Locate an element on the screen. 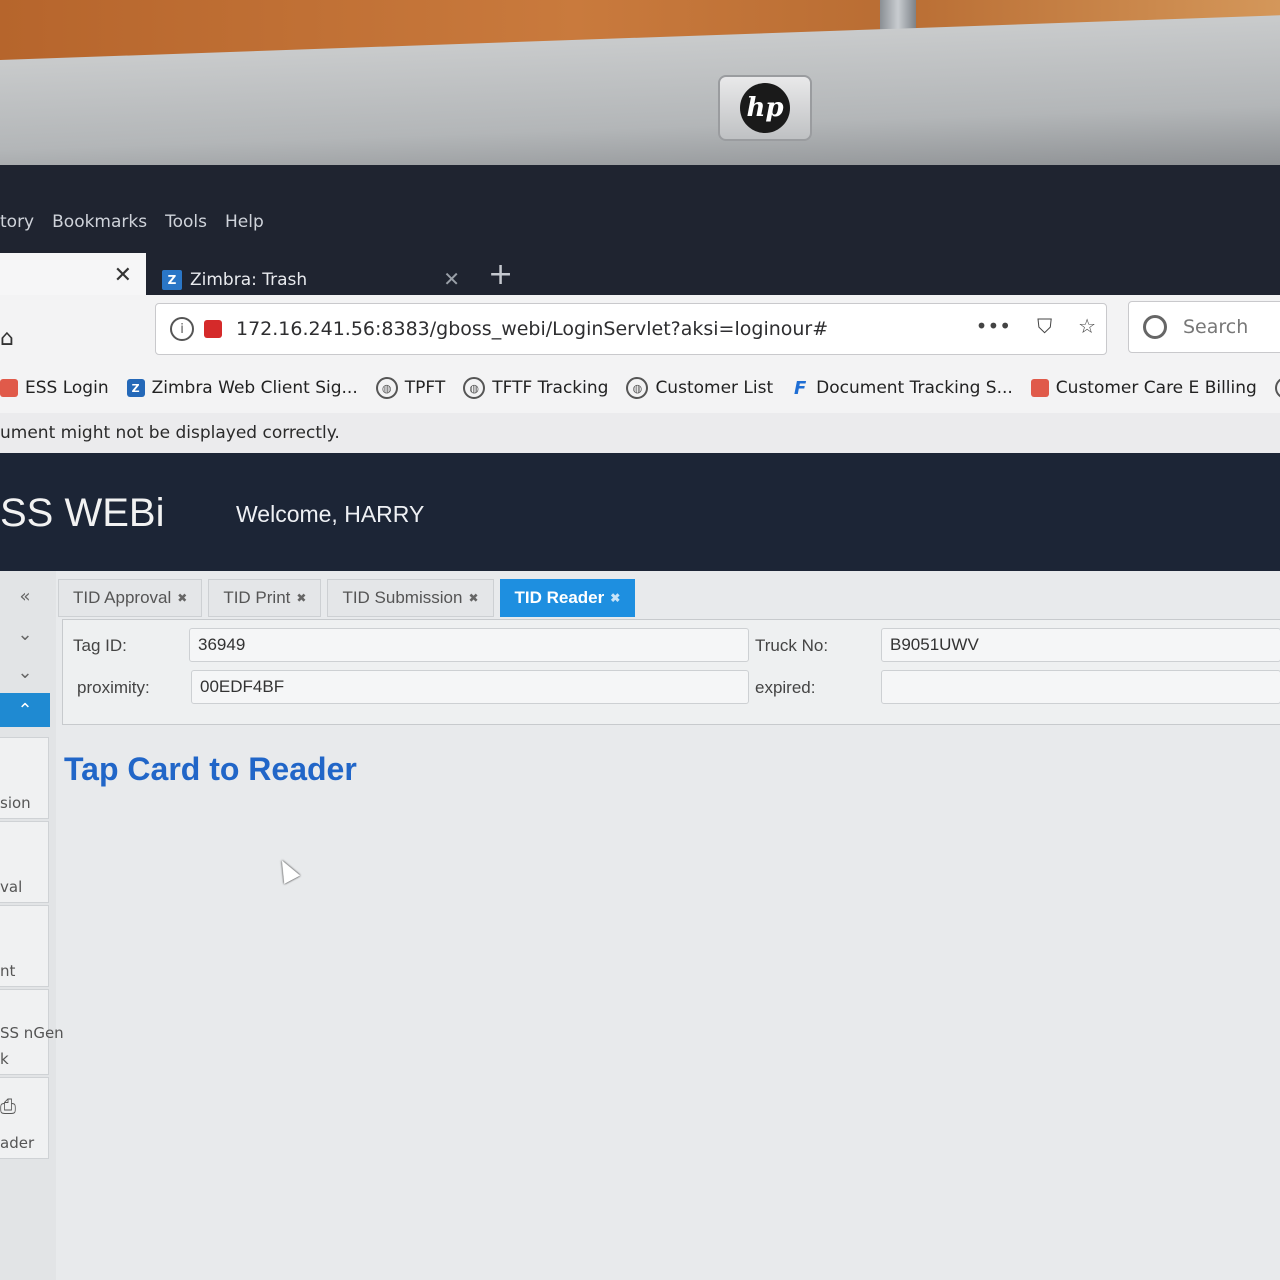  sidebar: « ⌄ ⌄ ⌃ sion val nt SS nGen k ⎙ ader is located at coordinates (32, 925).